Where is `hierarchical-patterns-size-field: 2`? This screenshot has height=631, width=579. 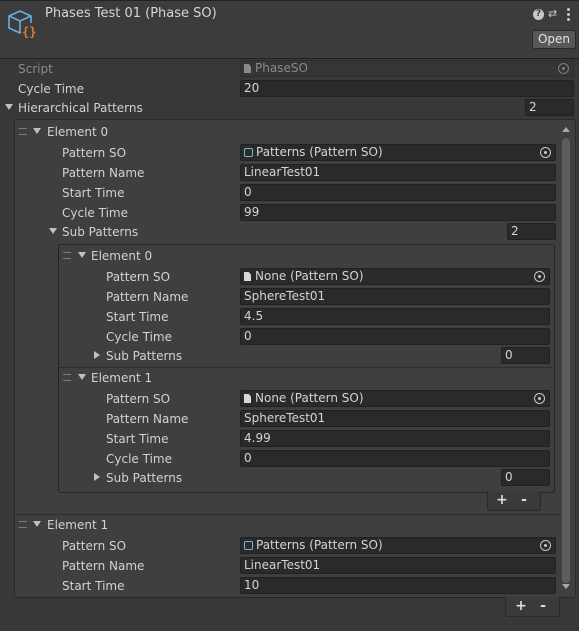 hierarchical-patterns-size-field: 2 is located at coordinates (549, 107).